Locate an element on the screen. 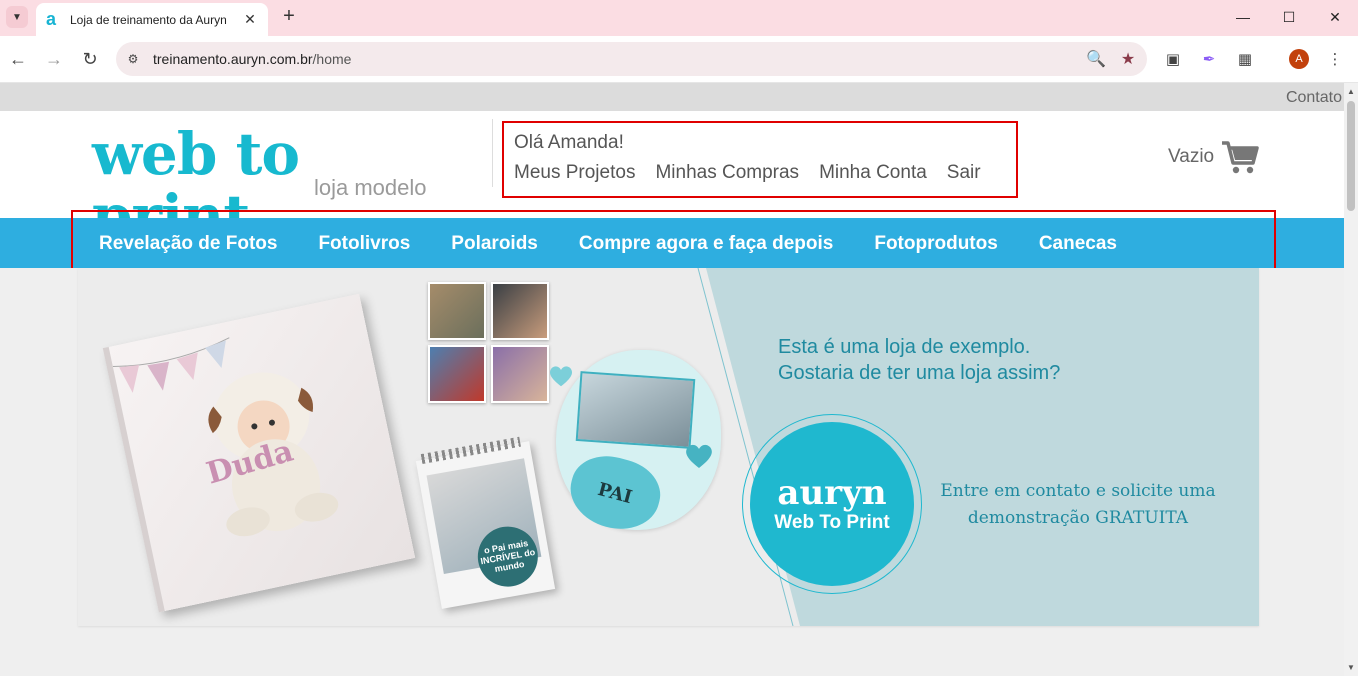 This screenshot has height=676, width=1358. magnet-mockup: PAI is located at coordinates (635, 444).